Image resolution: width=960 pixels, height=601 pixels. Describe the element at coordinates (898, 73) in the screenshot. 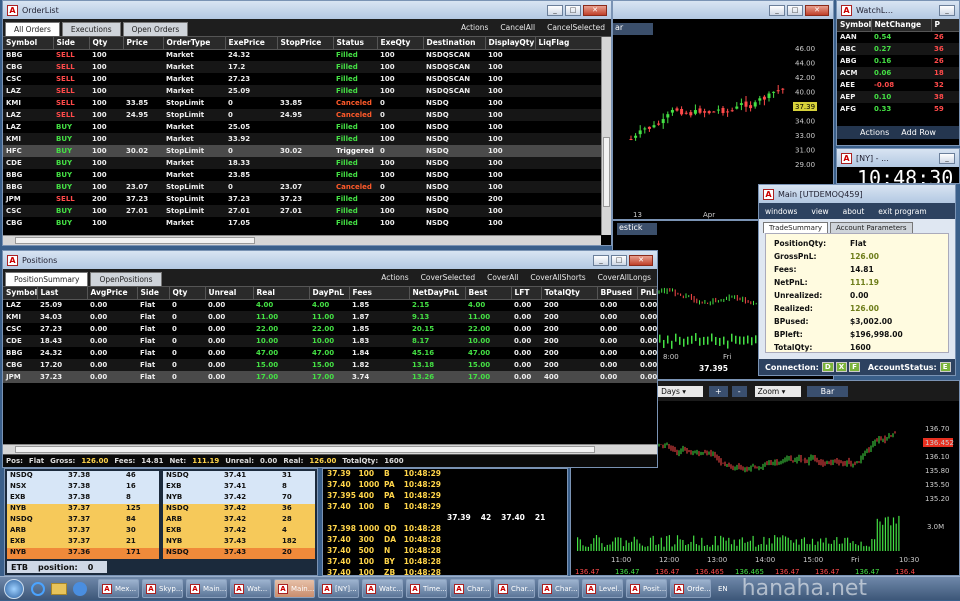

I see `table-row: ACM 0.06 18` at that location.